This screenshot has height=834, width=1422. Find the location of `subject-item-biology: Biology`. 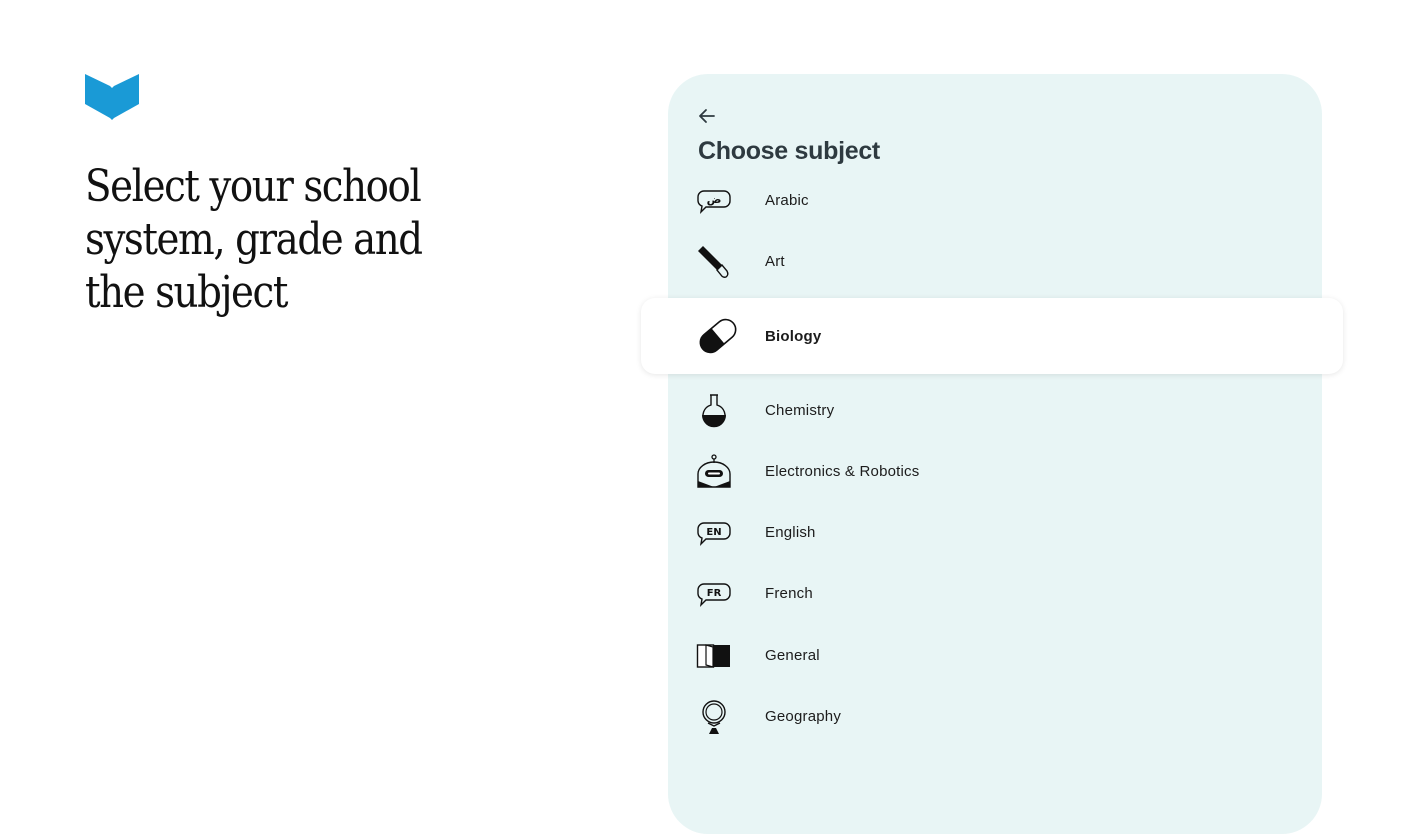

subject-item-biology: Biology is located at coordinates (992, 336).